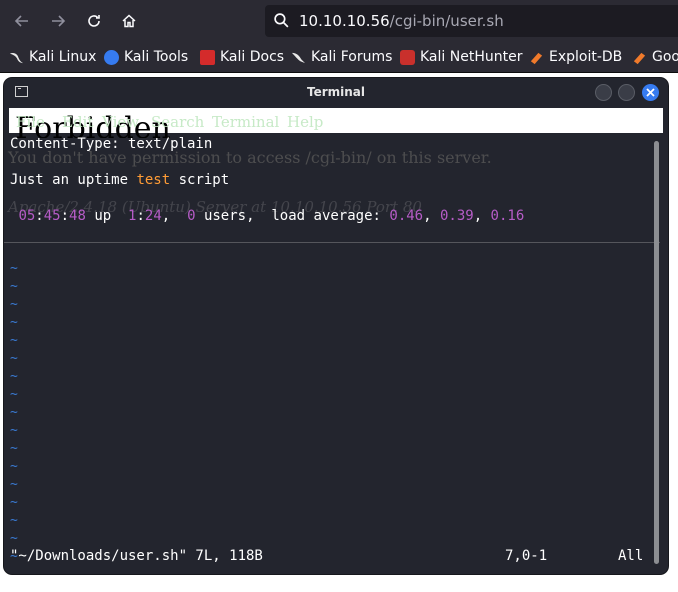 This screenshot has width=678, height=592. I want to click on scrollbar, so click(656, 352).